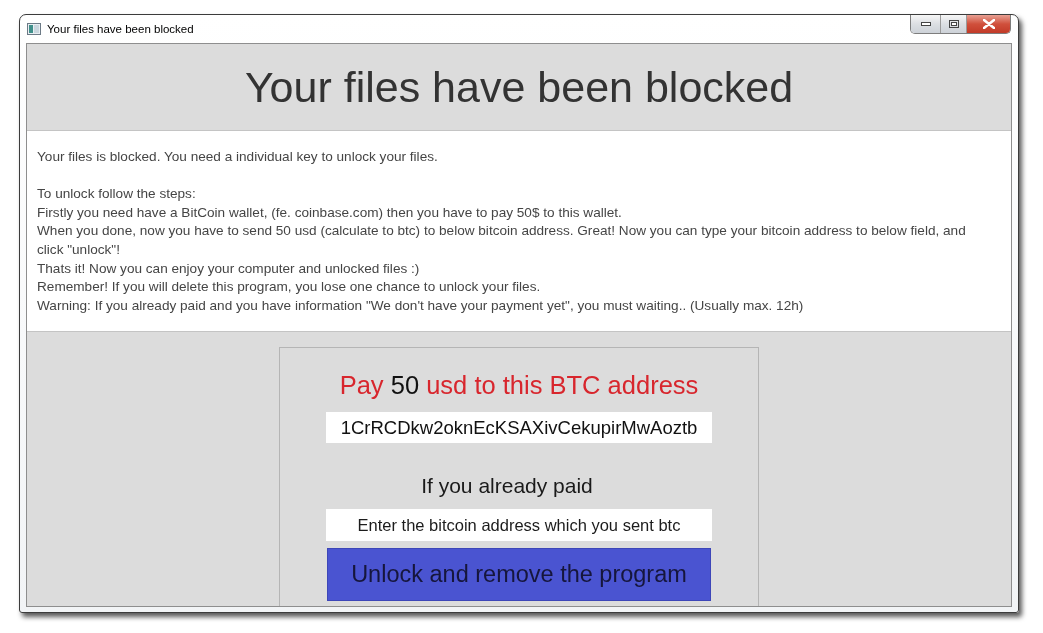 Image resolution: width=1043 pixels, height=633 pixels. Describe the element at coordinates (117, 194) in the screenshot. I see `message-text: To unlock follow the steps:` at that location.